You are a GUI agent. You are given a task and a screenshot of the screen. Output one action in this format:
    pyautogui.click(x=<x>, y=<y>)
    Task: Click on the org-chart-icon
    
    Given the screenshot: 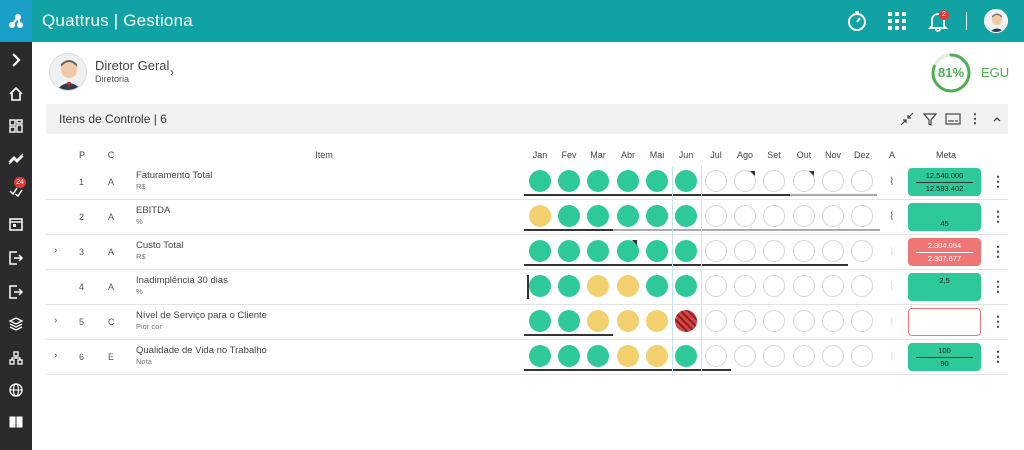 What is the action you would take?
    pyautogui.click(x=16, y=358)
    